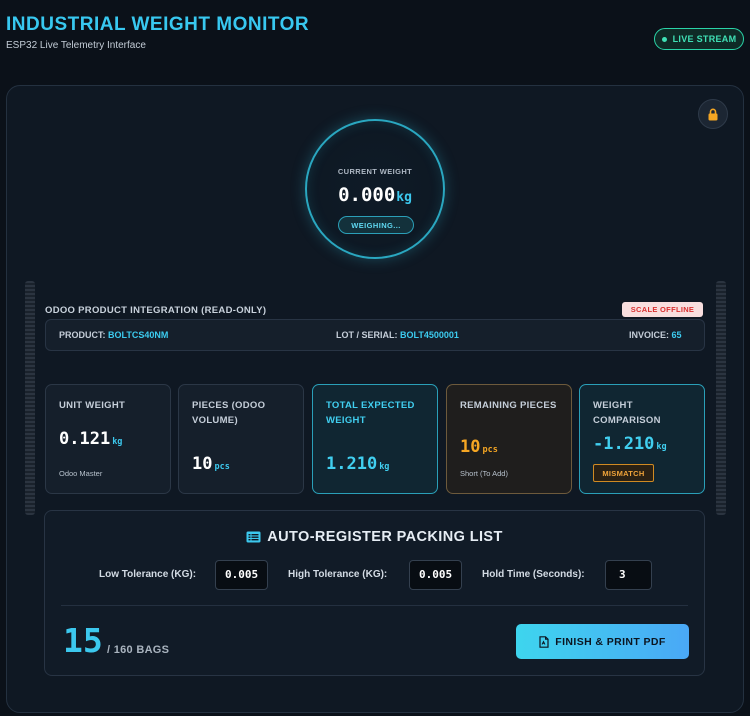 This screenshot has width=750, height=716. What do you see at coordinates (404, 197) in the screenshot?
I see `gauge-unit: kg` at bounding box center [404, 197].